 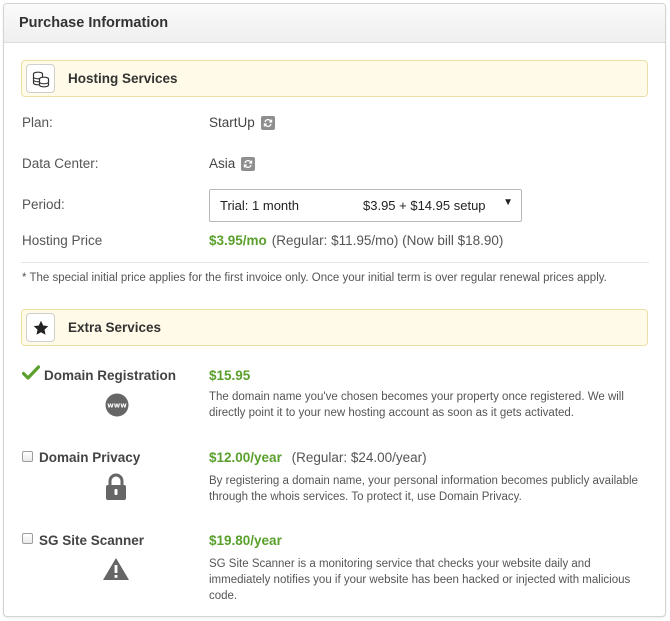 What do you see at coordinates (222, 163) in the screenshot?
I see `datacenter-value: Asia` at bounding box center [222, 163].